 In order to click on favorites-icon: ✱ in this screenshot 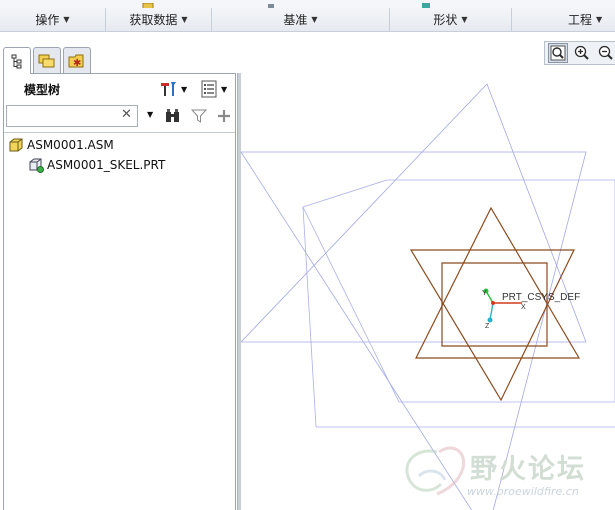, I will do `click(76, 61)`.